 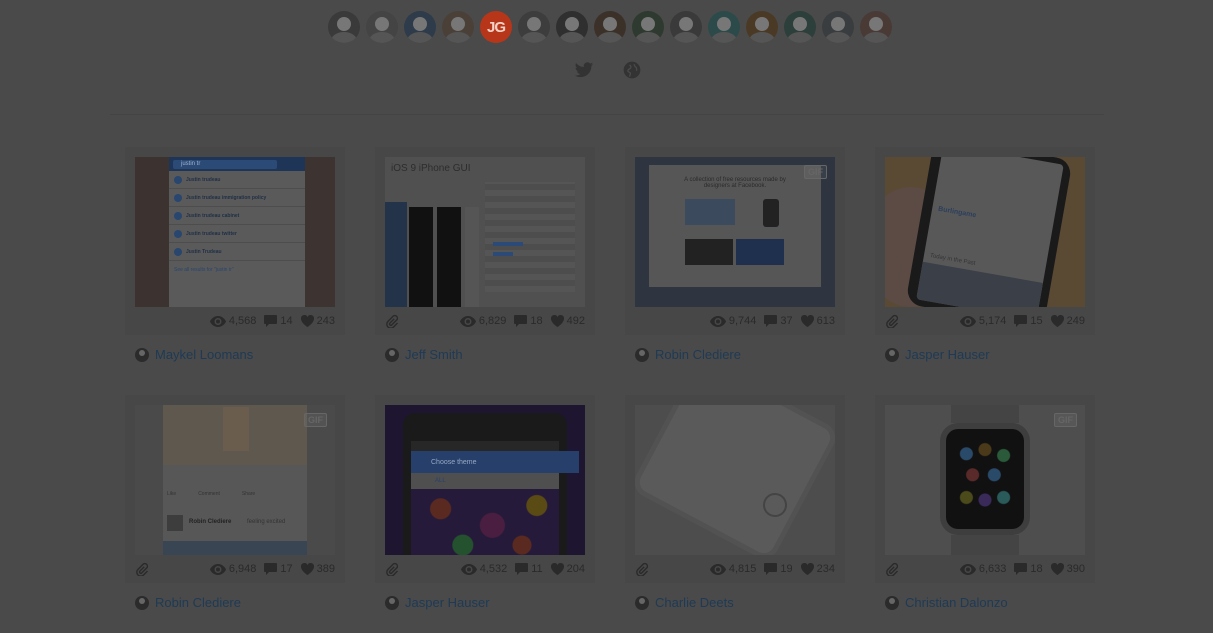 What do you see at coordinates (434, 354) in the screenshot?
I see `author-name: Jeff Smith` at bounding box center [434, 354].